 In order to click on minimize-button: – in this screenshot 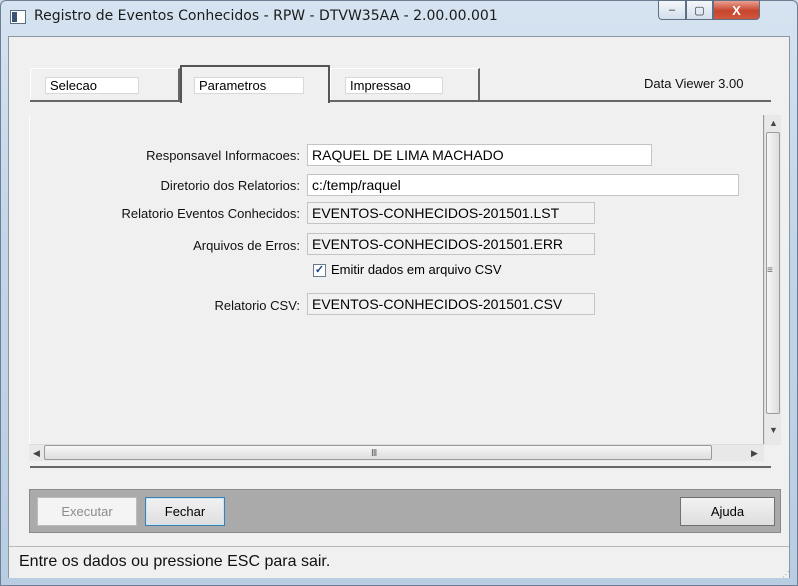, I will do `click(672, 10)`.